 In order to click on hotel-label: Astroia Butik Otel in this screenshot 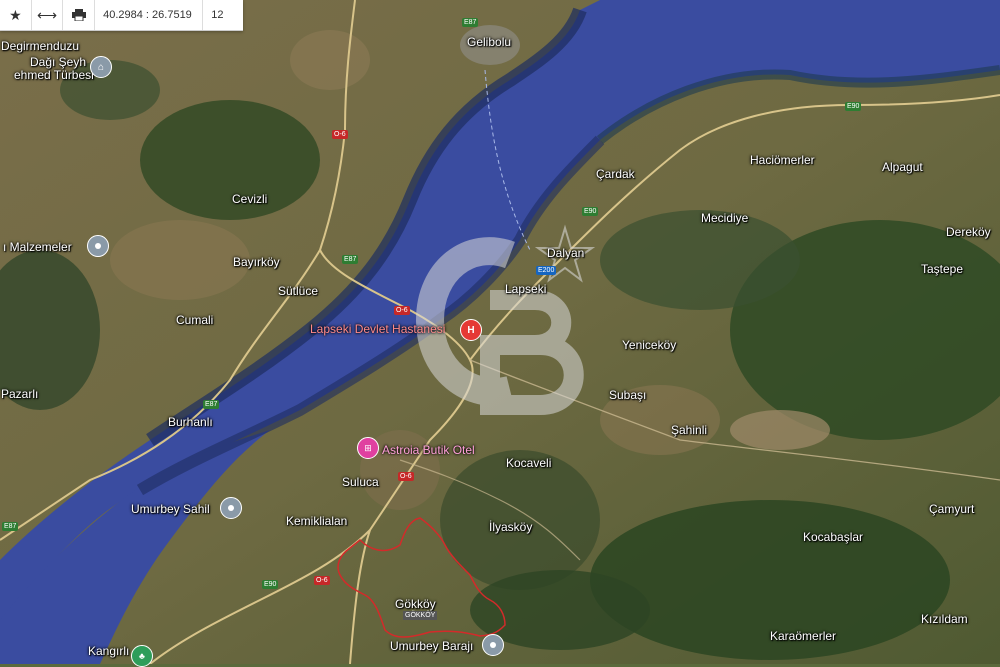, I will do `click(428, 450)`.